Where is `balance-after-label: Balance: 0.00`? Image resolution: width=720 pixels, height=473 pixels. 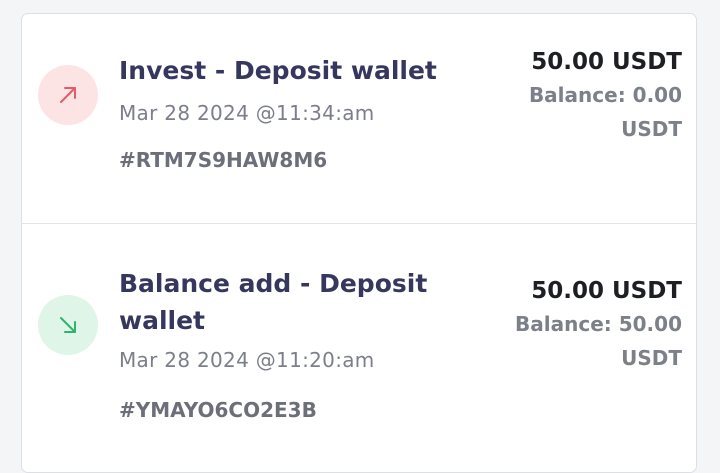 balance-after-label: Balance: 0.00 is located at coordinates (605, 95).